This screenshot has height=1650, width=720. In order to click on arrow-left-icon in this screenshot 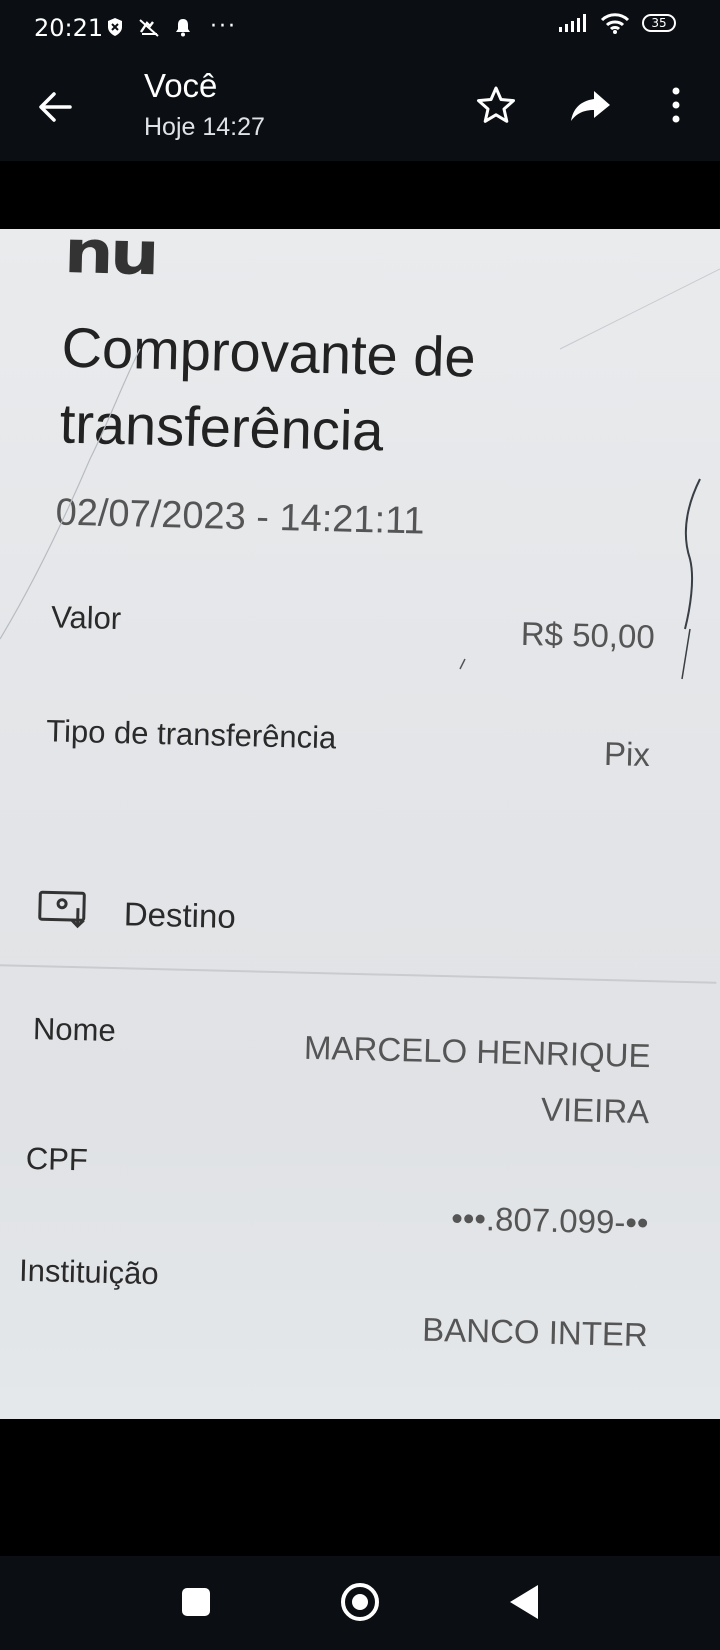, I will do `click(55, 107)`.